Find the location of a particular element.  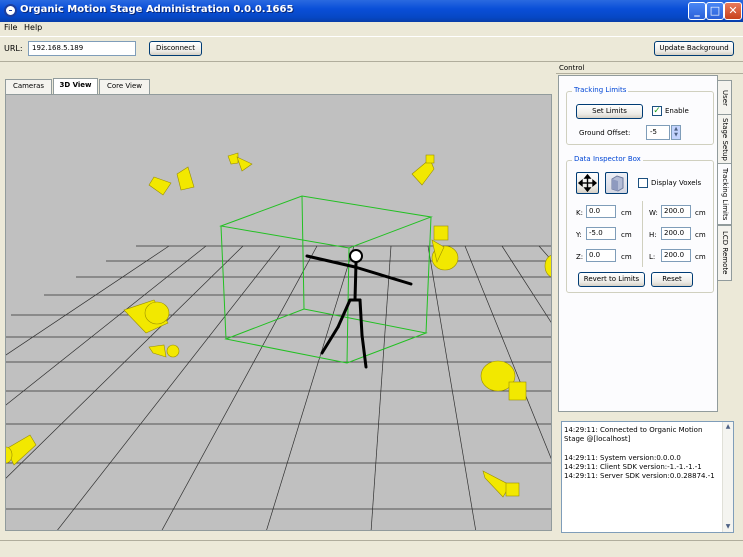

log-line: 14:29:11: Client SDK version:-1.-1.-1.-1 is located at coordinates (633, 467).